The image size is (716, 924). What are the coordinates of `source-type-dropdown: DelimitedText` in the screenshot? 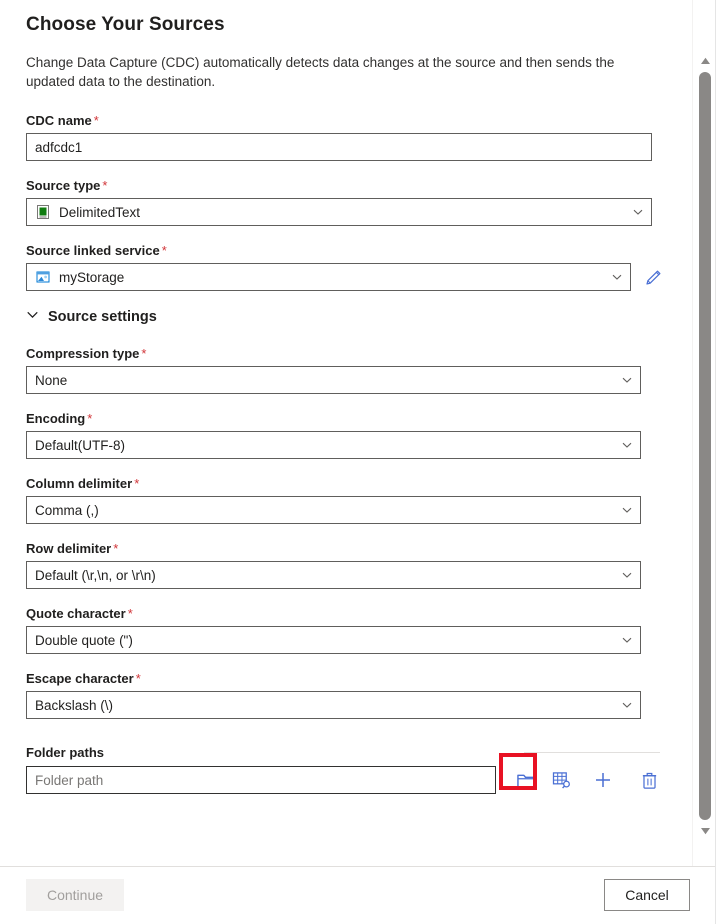 It's located at (339, 212).